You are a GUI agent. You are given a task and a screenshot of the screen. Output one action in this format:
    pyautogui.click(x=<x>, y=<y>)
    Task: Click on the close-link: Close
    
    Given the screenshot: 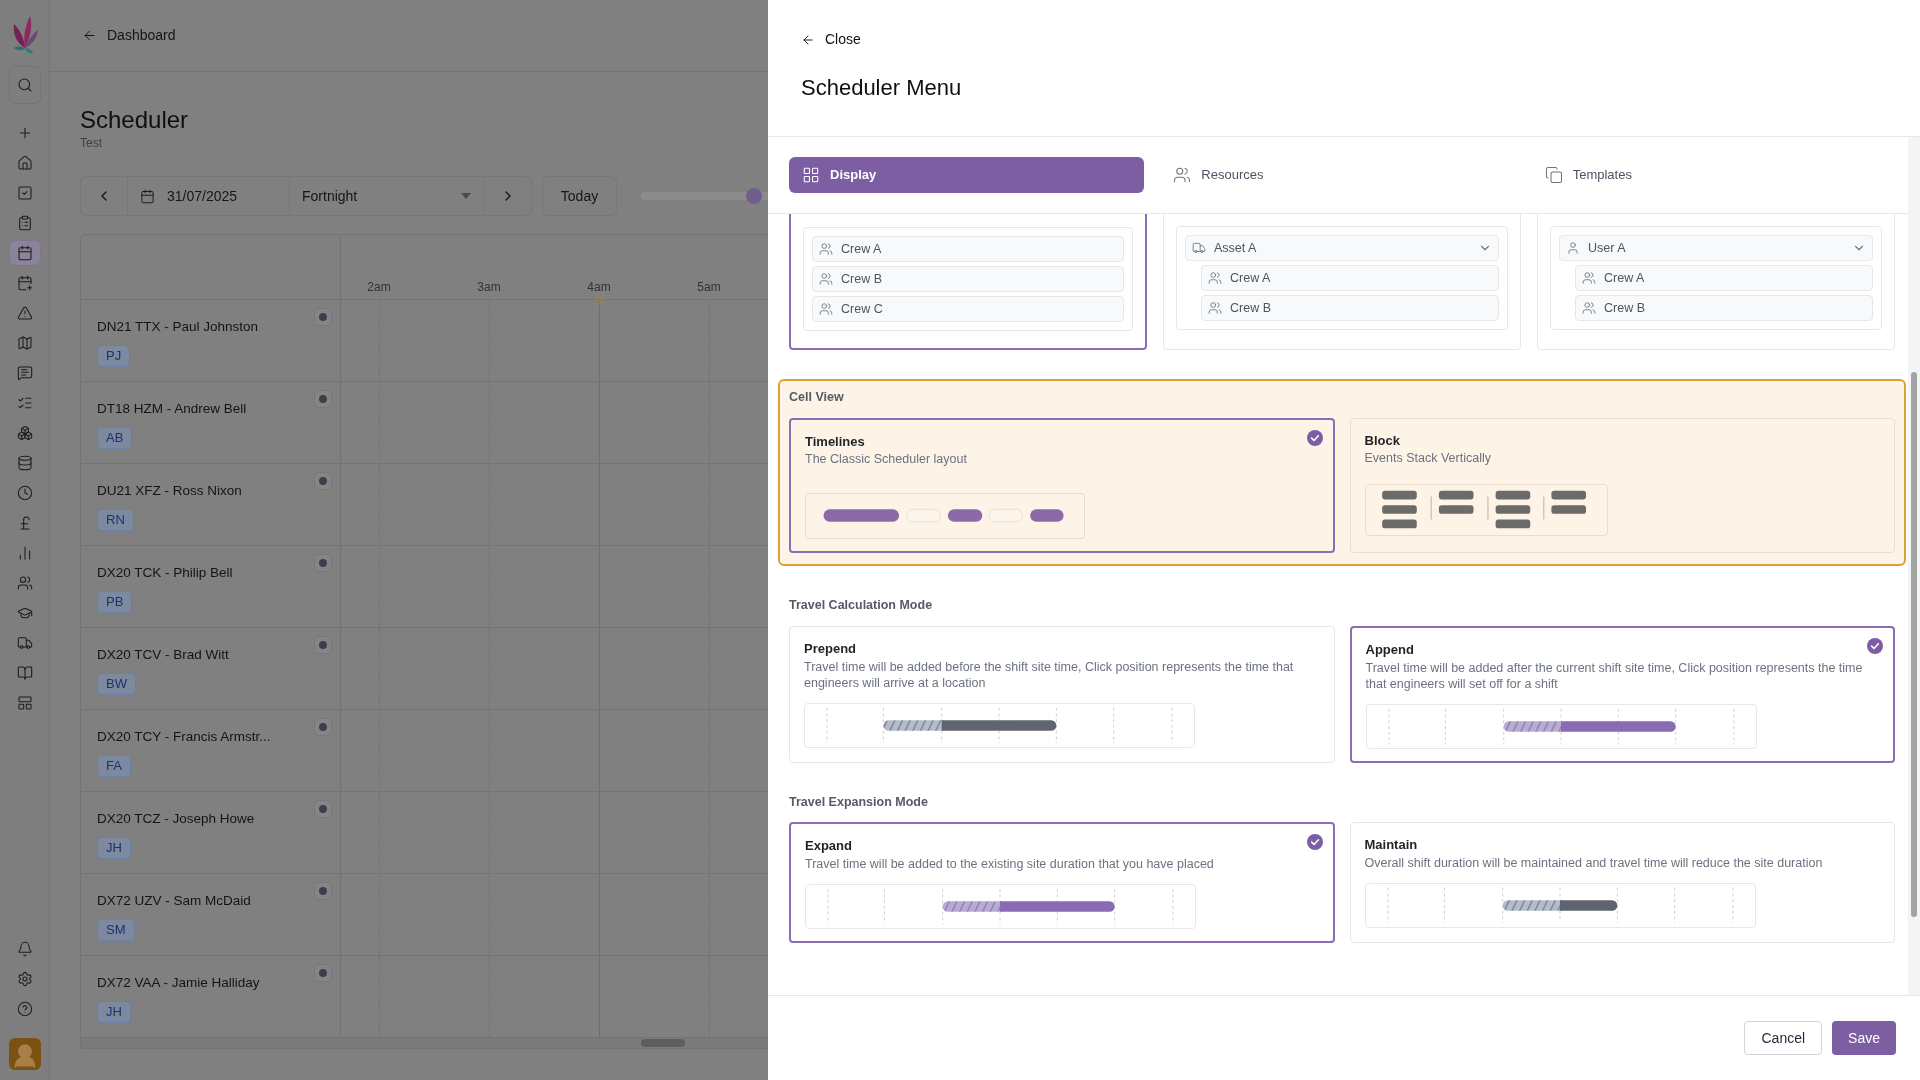 What is the action you would take?
    pyautogui.click(x=831, y=39)
    